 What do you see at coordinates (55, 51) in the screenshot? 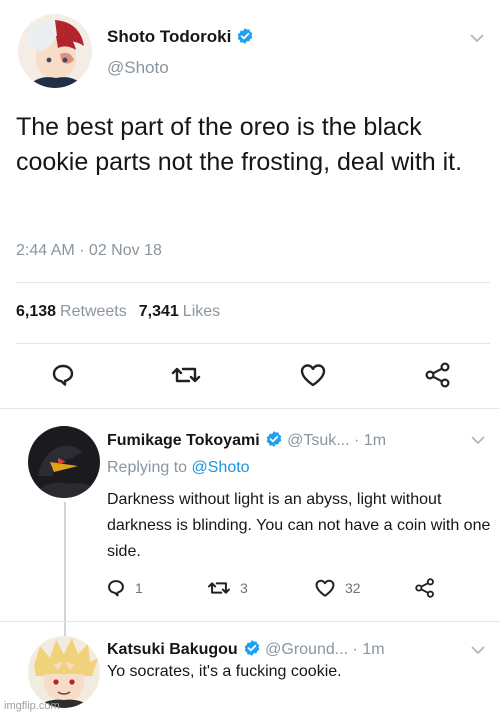
I see `shoto-avatar` at bounding box center [55, 51].